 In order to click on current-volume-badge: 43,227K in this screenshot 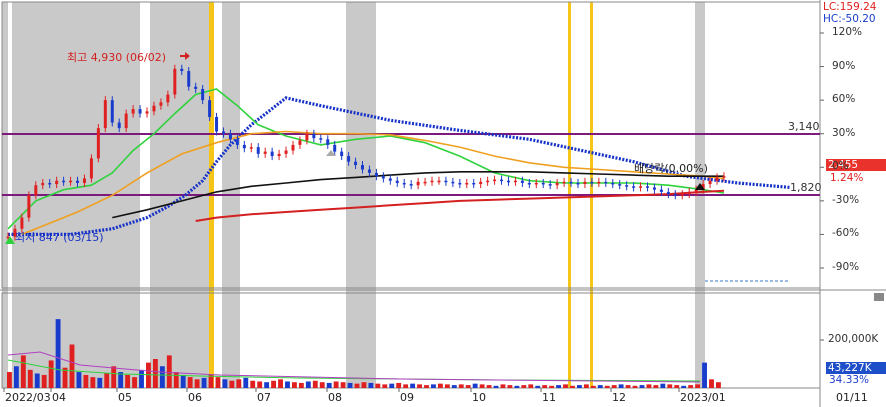, I will do `click(856, 368)`.